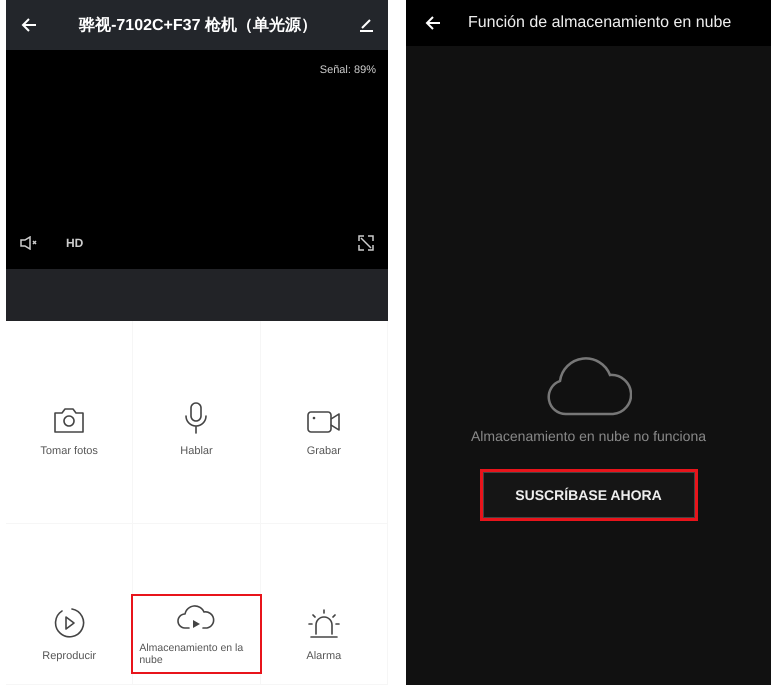 The image size is (771, 685). Describe the element at coordinates (324, 624) in the screenshot. I see `alarm-light-icon` at that location.